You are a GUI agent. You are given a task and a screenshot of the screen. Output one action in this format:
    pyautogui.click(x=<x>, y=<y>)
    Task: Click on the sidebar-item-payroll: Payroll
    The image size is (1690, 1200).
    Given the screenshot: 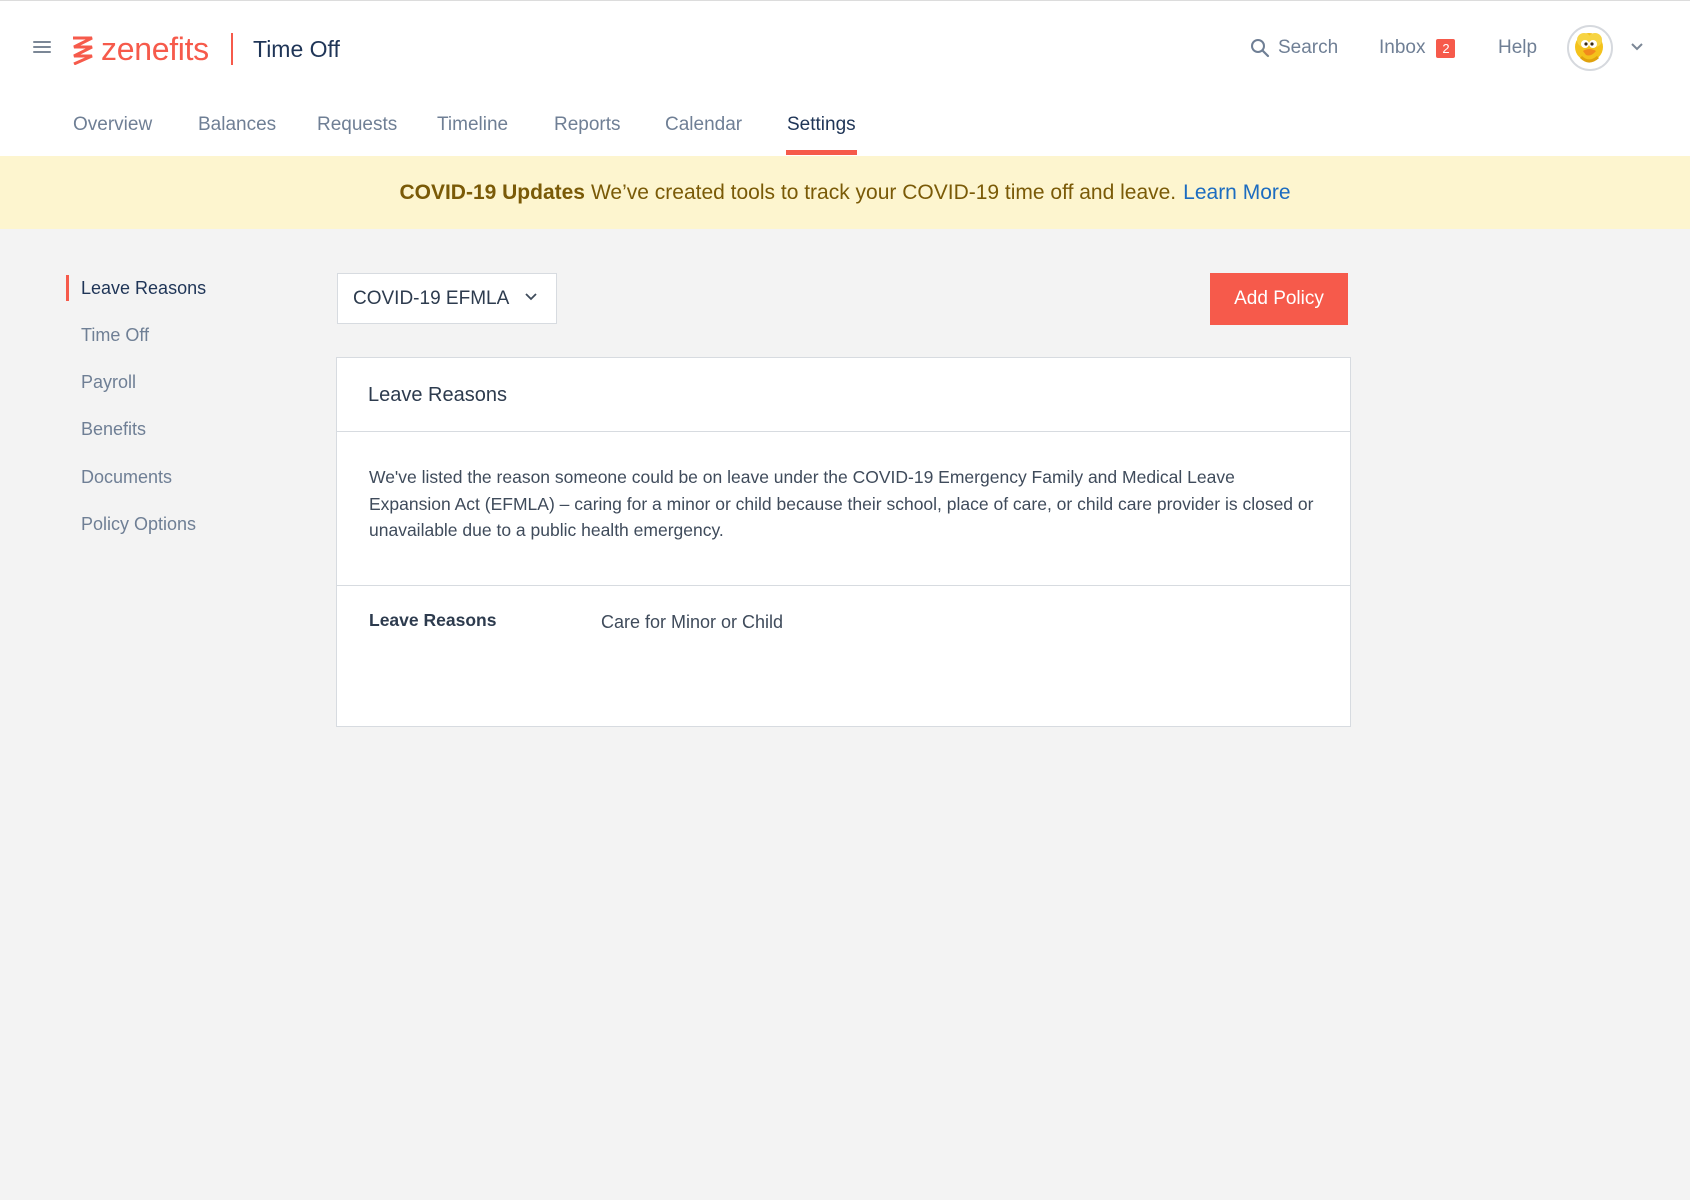 What is the action you would take?
    pyautogui.click(x=108, y=382)
    